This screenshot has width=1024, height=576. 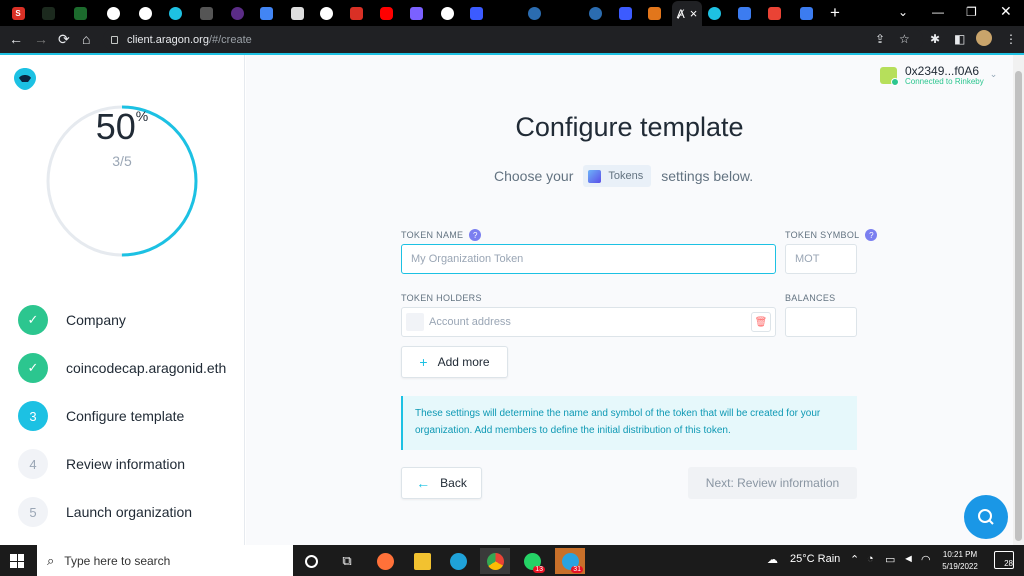 I want to click on step-company: ✓ Company, so click(x=72, y=320).